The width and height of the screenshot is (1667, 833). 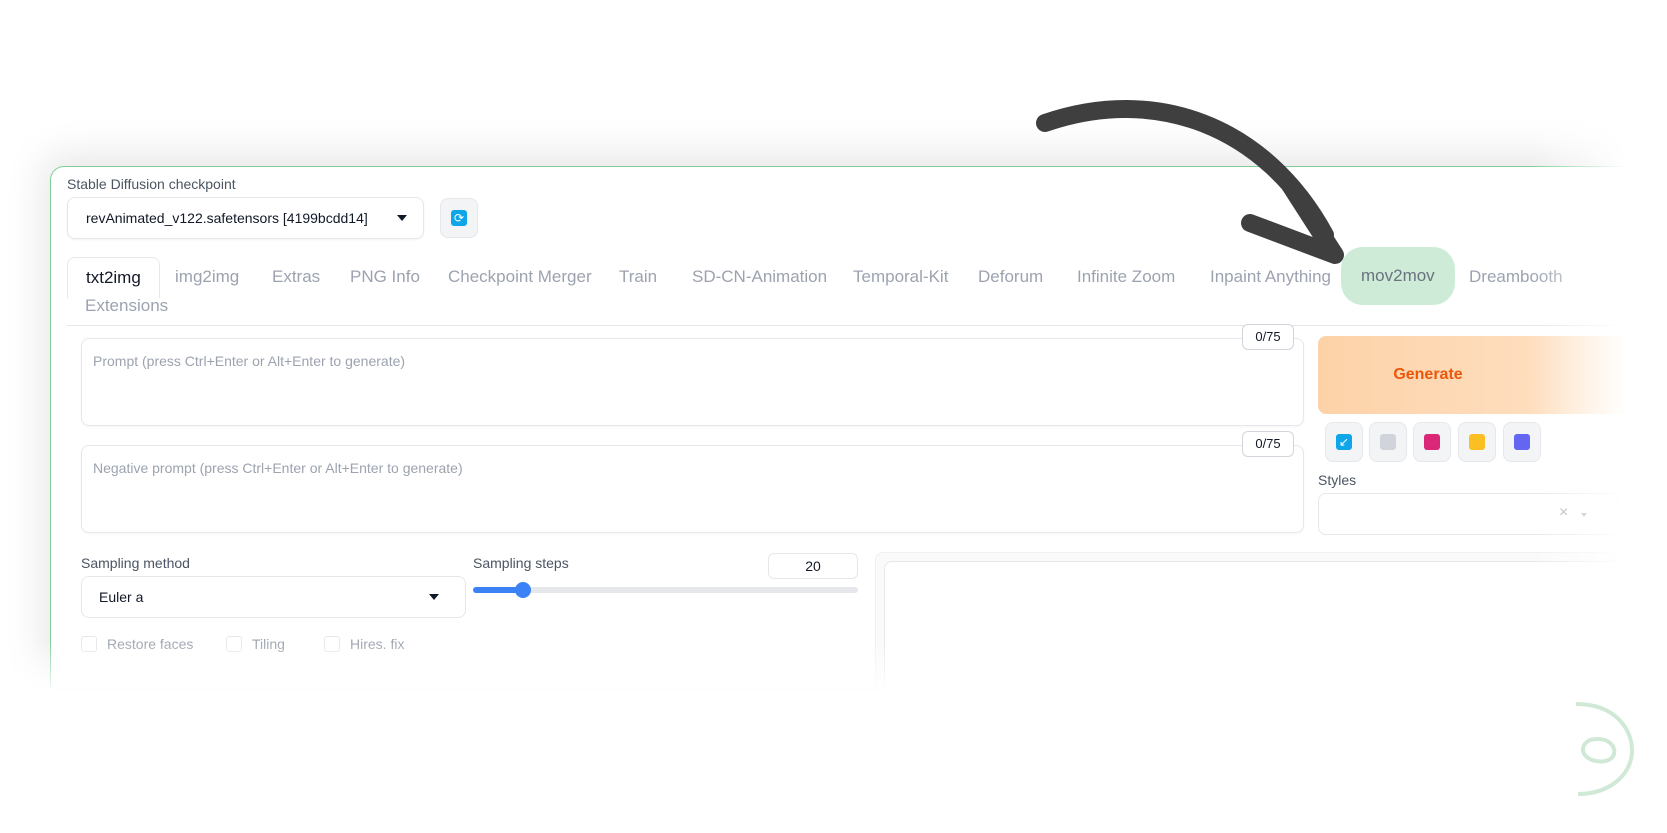 I want to click on output-gallery, so click(x=1271, y=632).